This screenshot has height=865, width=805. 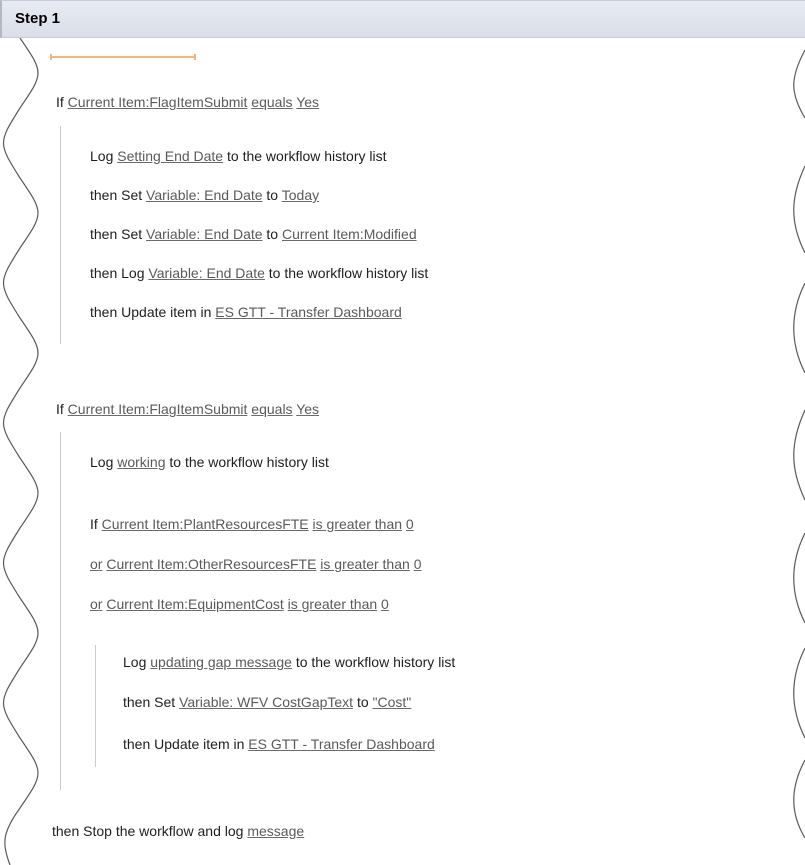 What do you see at coordinates (123, 57) in the screenshot?
I see `insertion-cursor` at bounding box center [123, 57].